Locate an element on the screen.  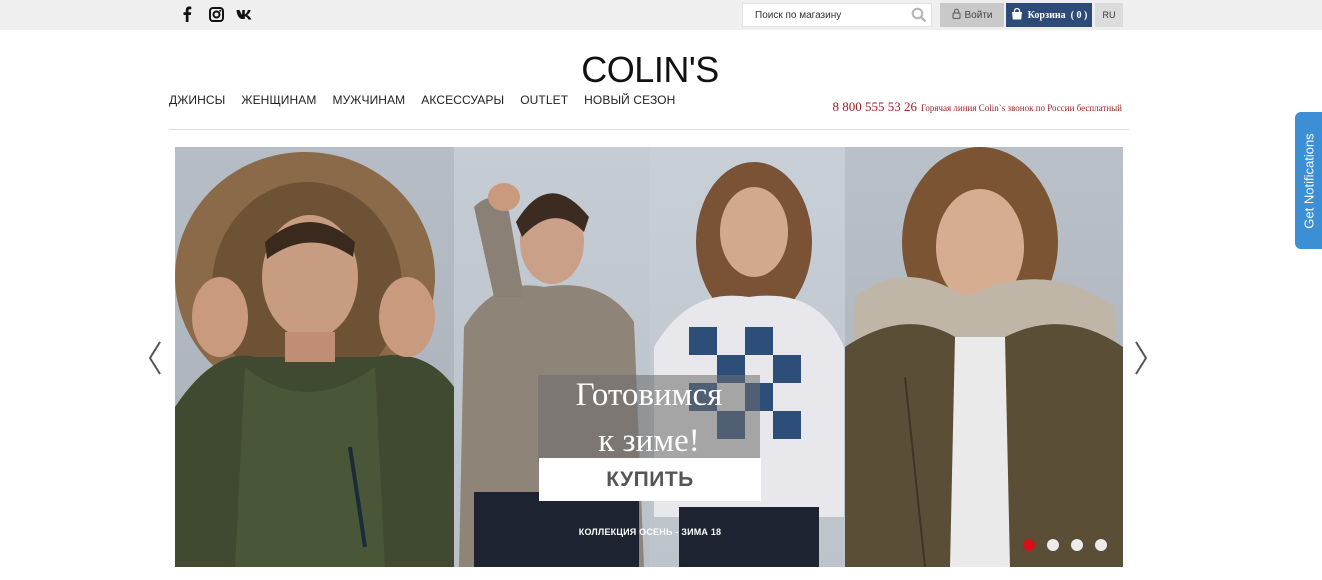
slide-photo-woman-sweater is located at coordinates (747, 357).